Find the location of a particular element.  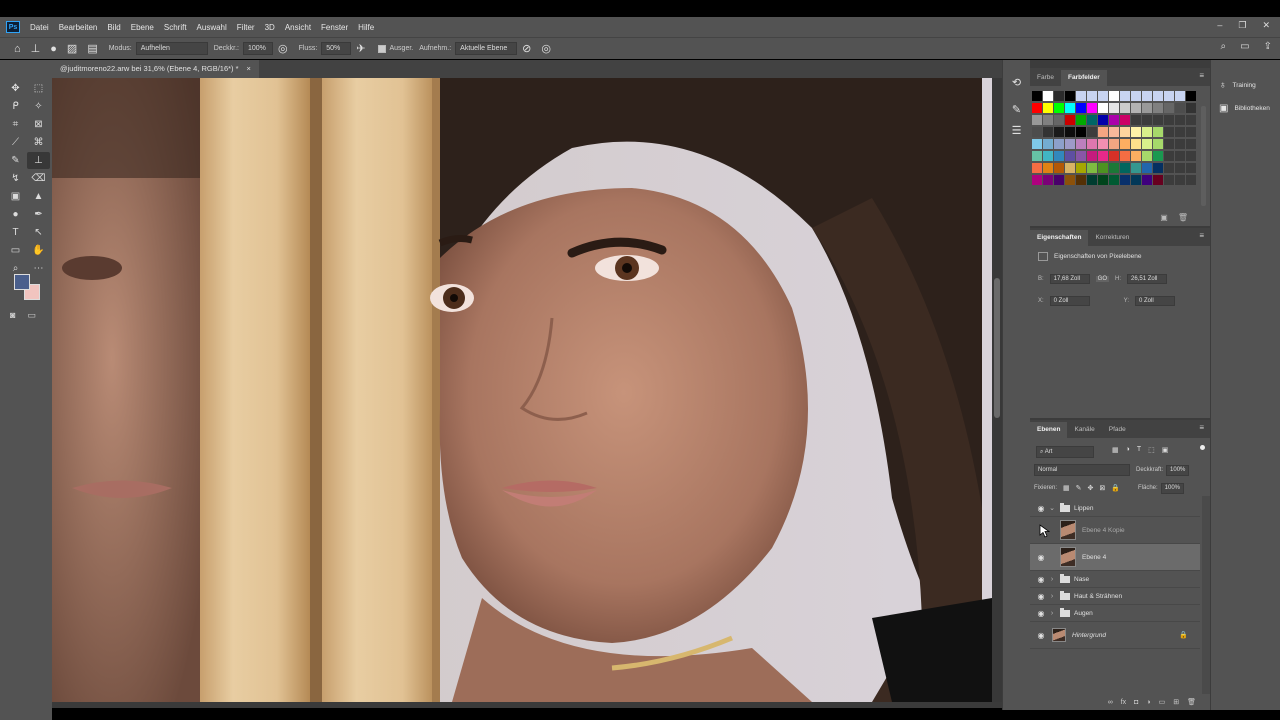

menu-filter: Filter is located at coordinates (246, 27).